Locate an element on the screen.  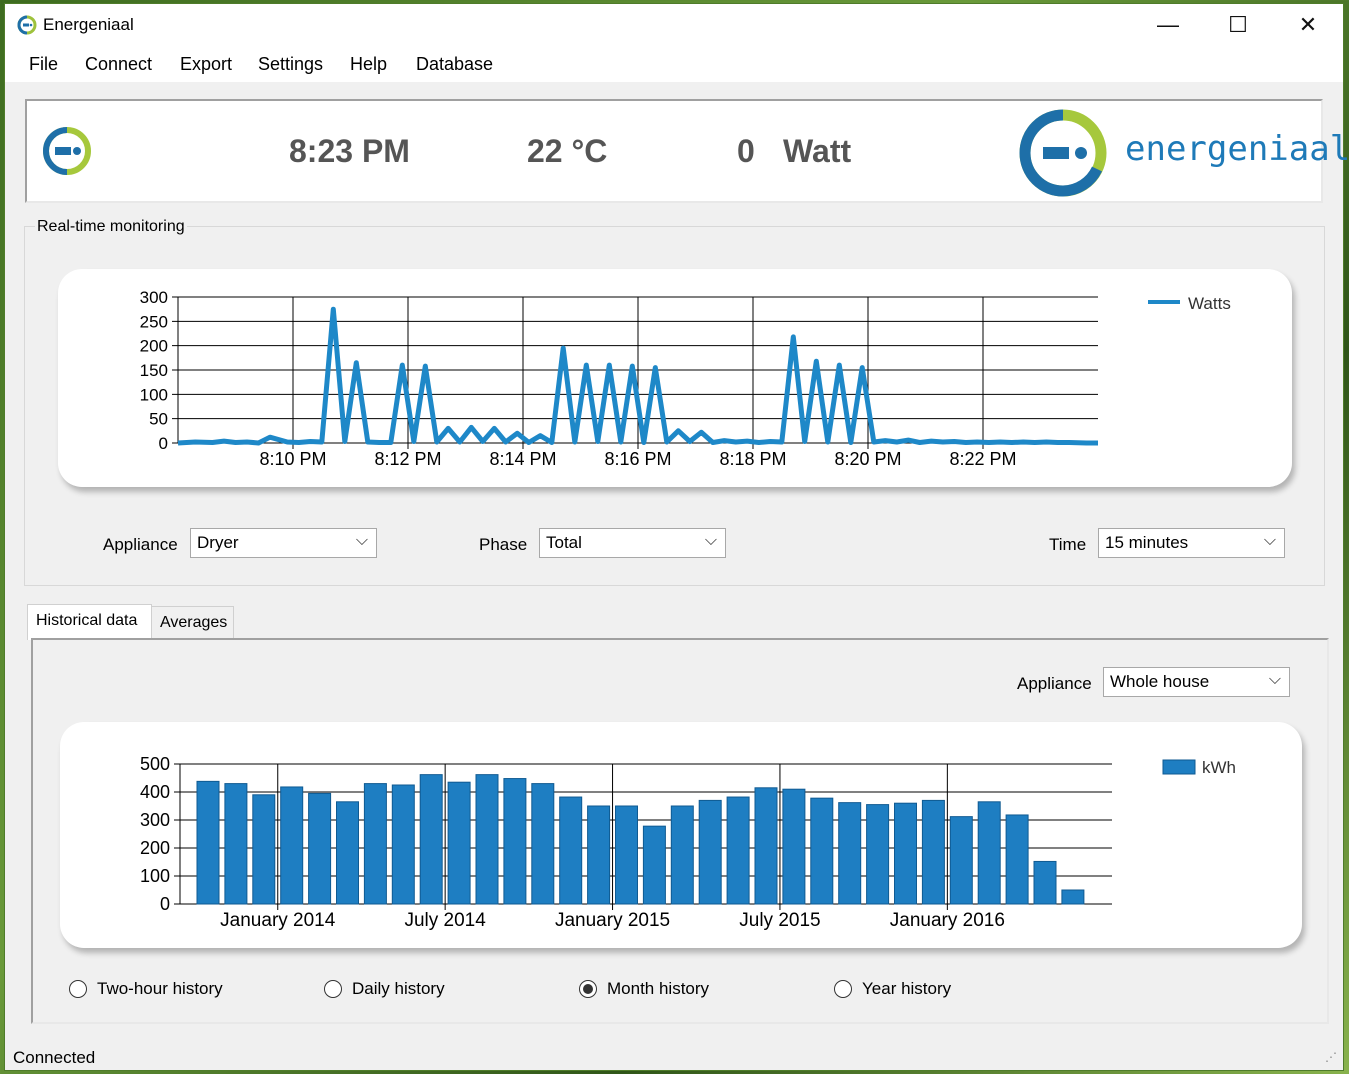
title-bar: Energeniaal — ☐ ✕ is located at coordinates (674, 25).